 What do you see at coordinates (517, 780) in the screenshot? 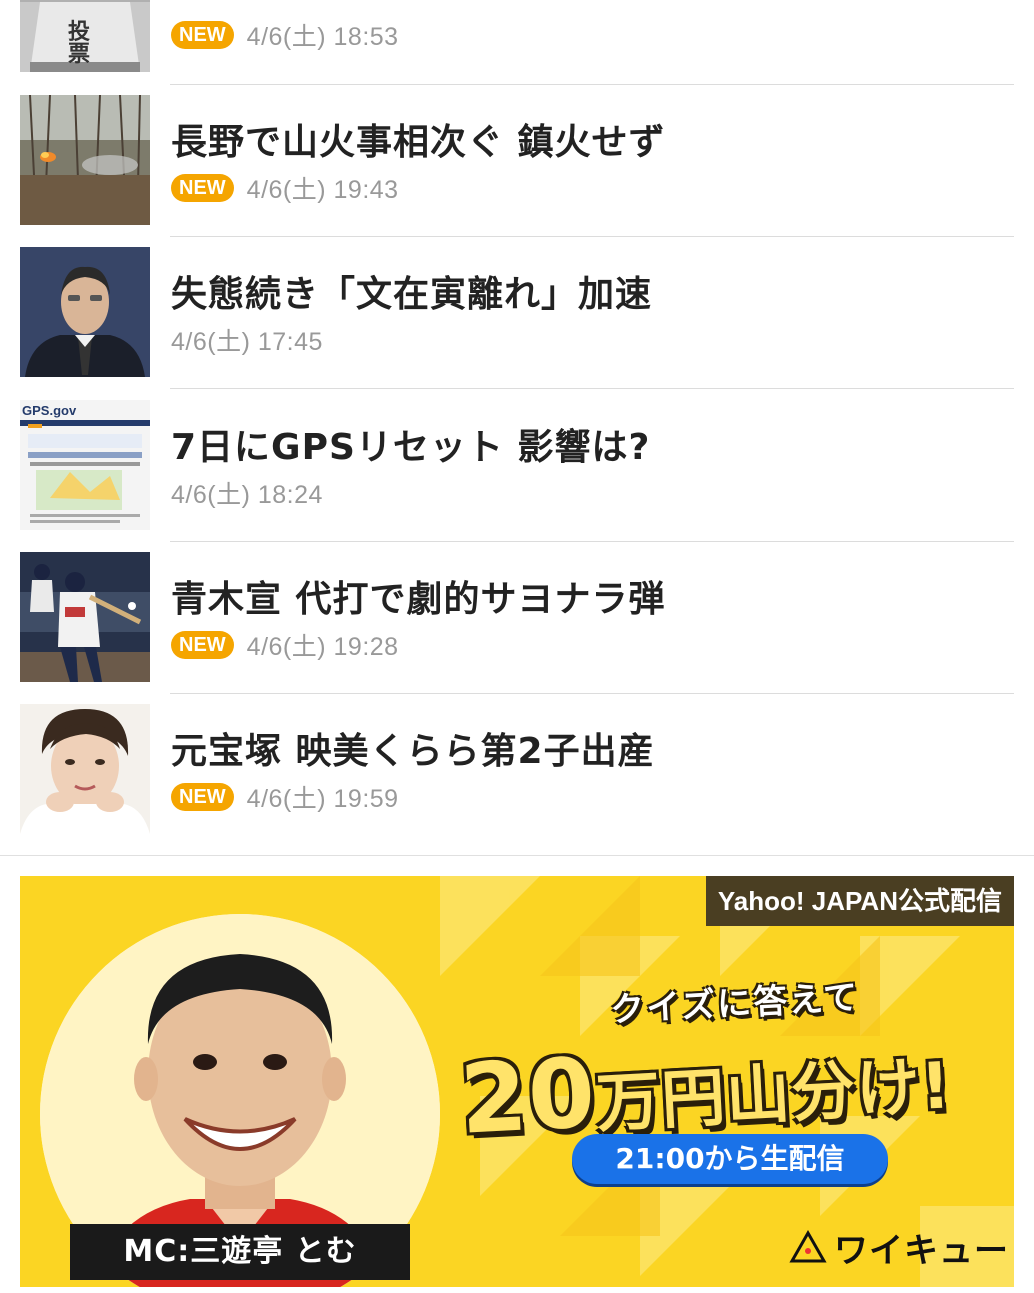
I see `news-item: 元宝塚 映美くらら第2子出産 NEW 4/6(土) 19:59` at bounding box center [517, 780].